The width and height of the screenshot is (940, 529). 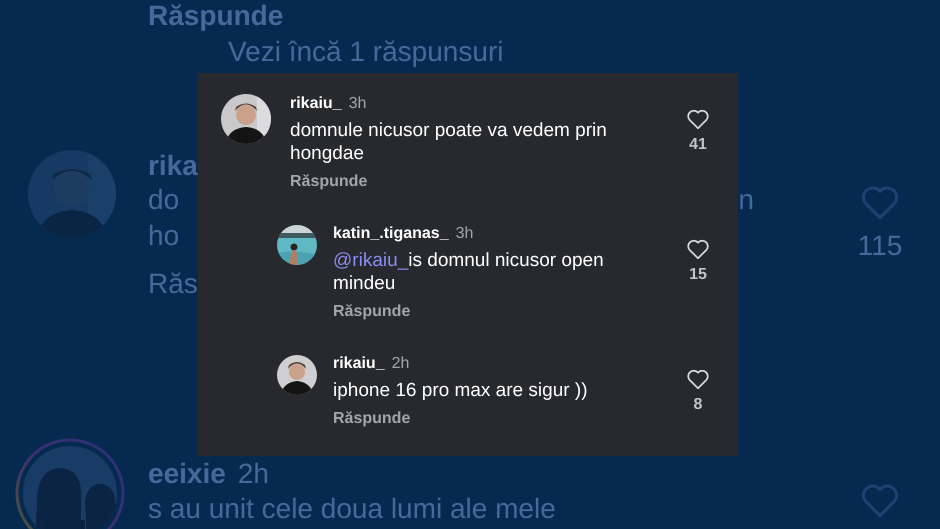 What do you see at coordinates (449, 142) in the screenshot?
I see `comment-text: domnule nicusor poate va vedem prin hongdae` at bounding box center [449, 142].